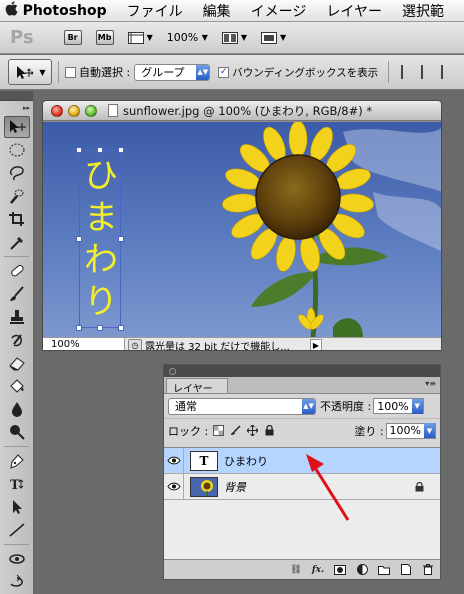 The width and height of the screenshot is (464, 594). I want to click on dodge-icon, so click(17, 432).